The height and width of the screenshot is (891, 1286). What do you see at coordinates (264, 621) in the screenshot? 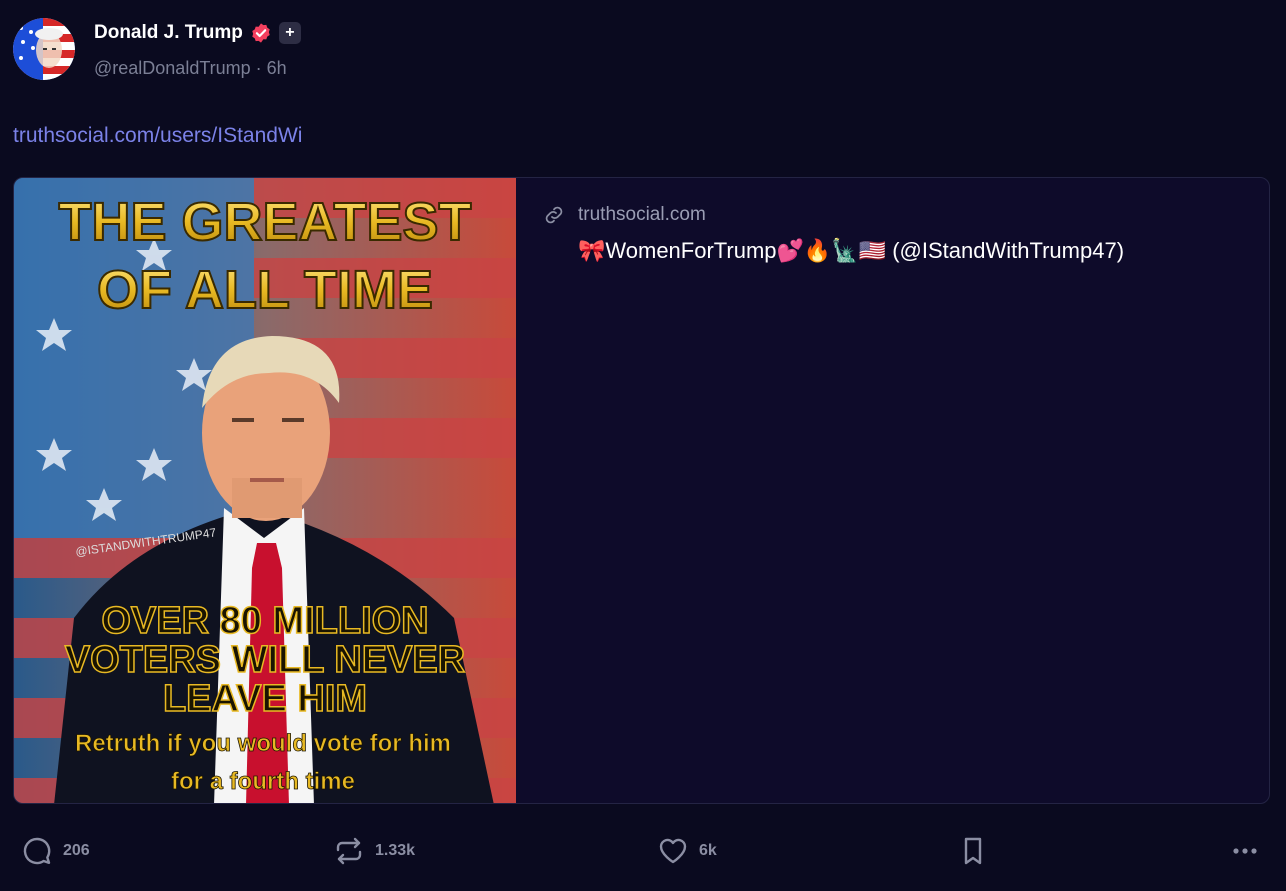
I see `image-line-1: OVER 80 MILLION` at bounding box center [264, 621].